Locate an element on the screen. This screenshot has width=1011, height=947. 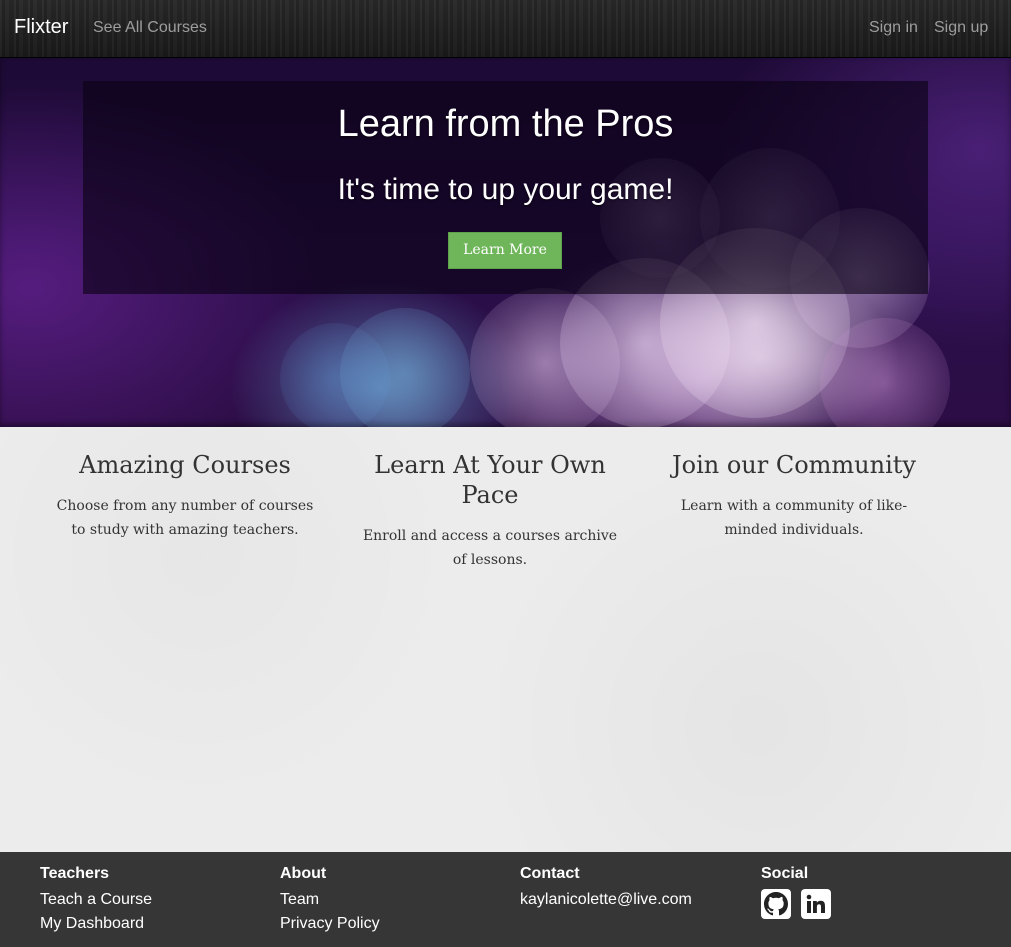
footer-link-team: Team is located at coordinates (330, 900).